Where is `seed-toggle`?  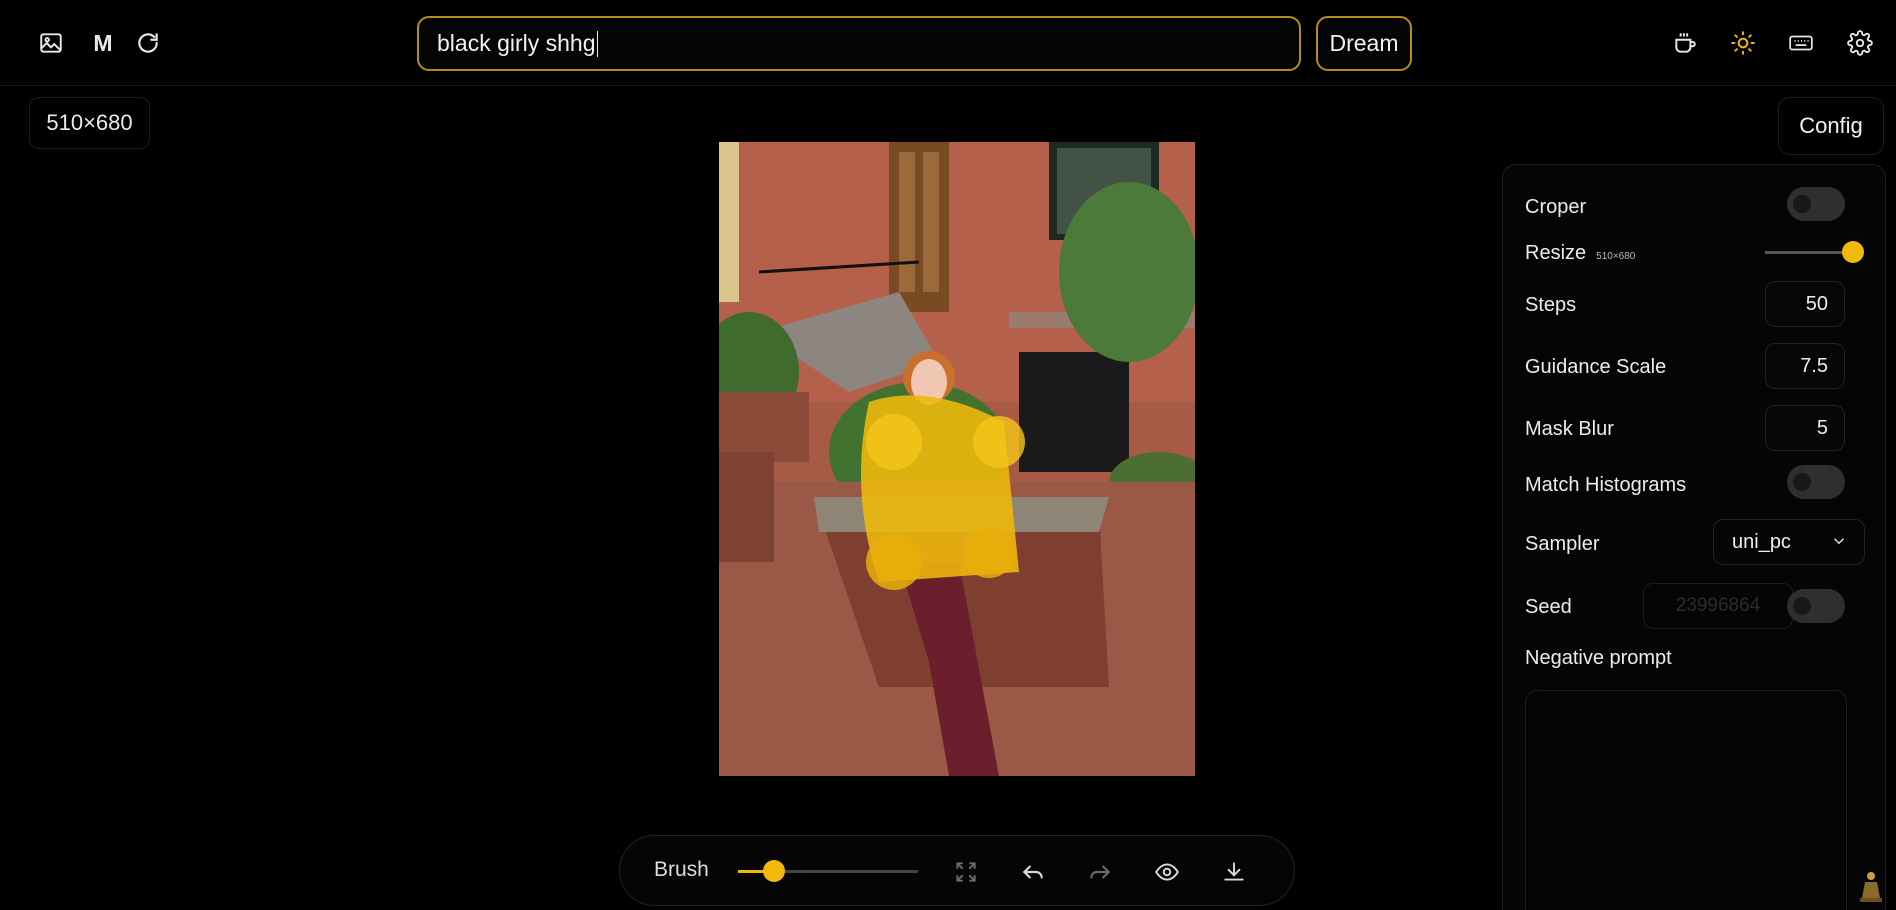 seed-toggle is located at coordinates (1816, 606).